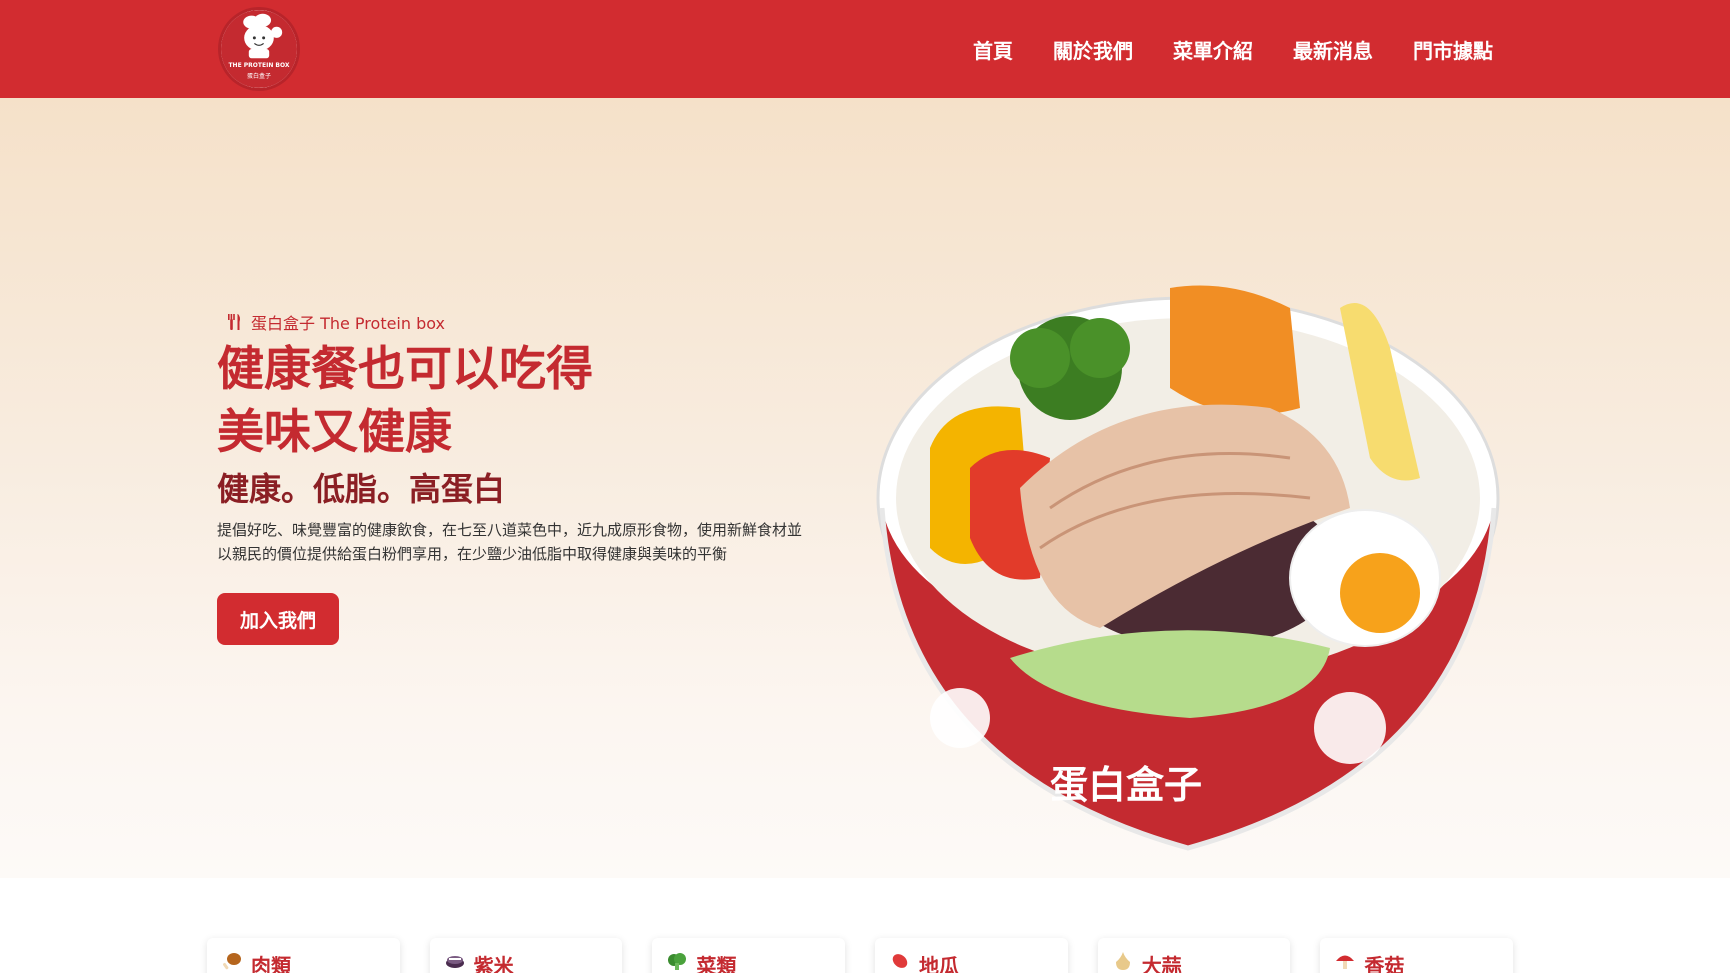  I want to click on category-vegetable: 菜類, so click(749, 955).